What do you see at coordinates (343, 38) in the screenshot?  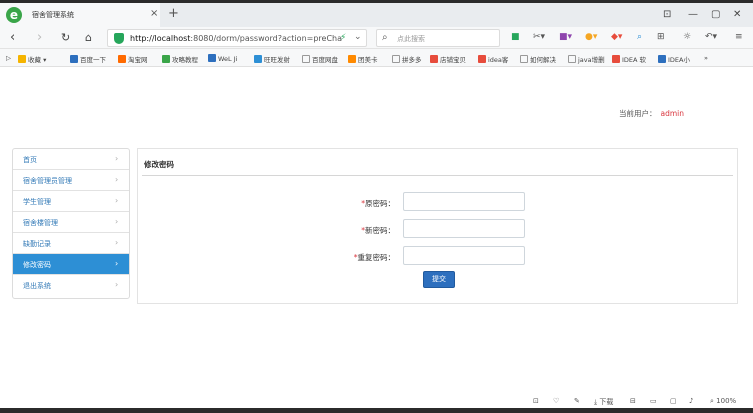 I see `flash-icon: ⚡` at bounding box center [343, 38].